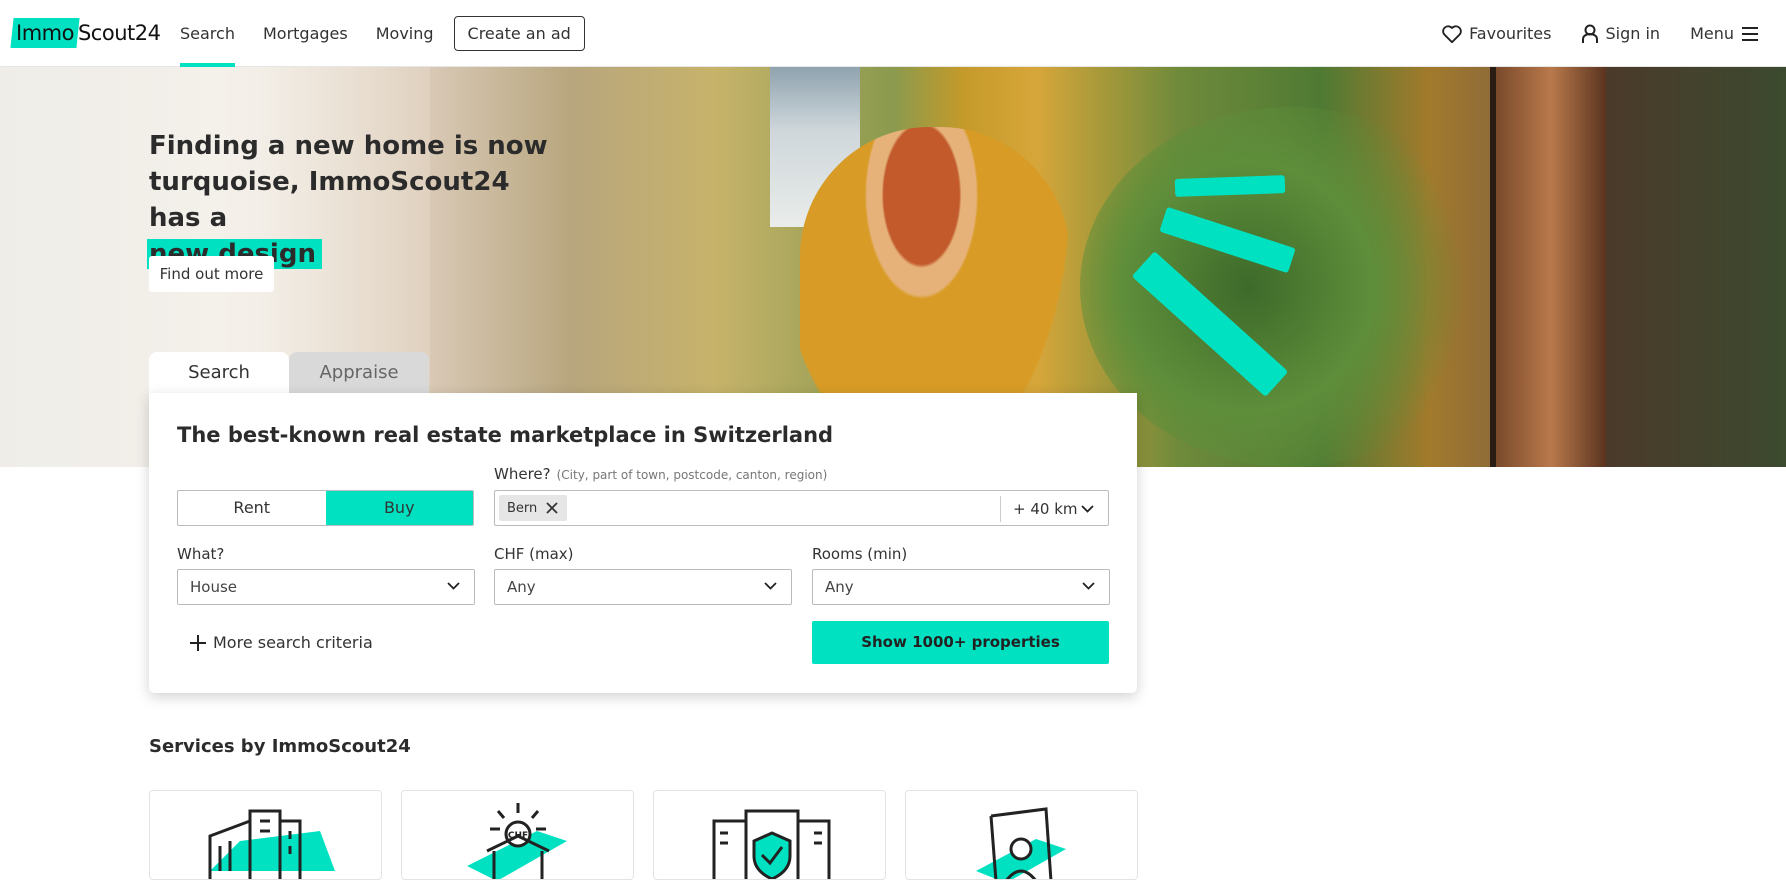  Describe the element at coordinates (280, 746) in the screenshot. I see `services-heading: Services by ImmoScout24` at that location.